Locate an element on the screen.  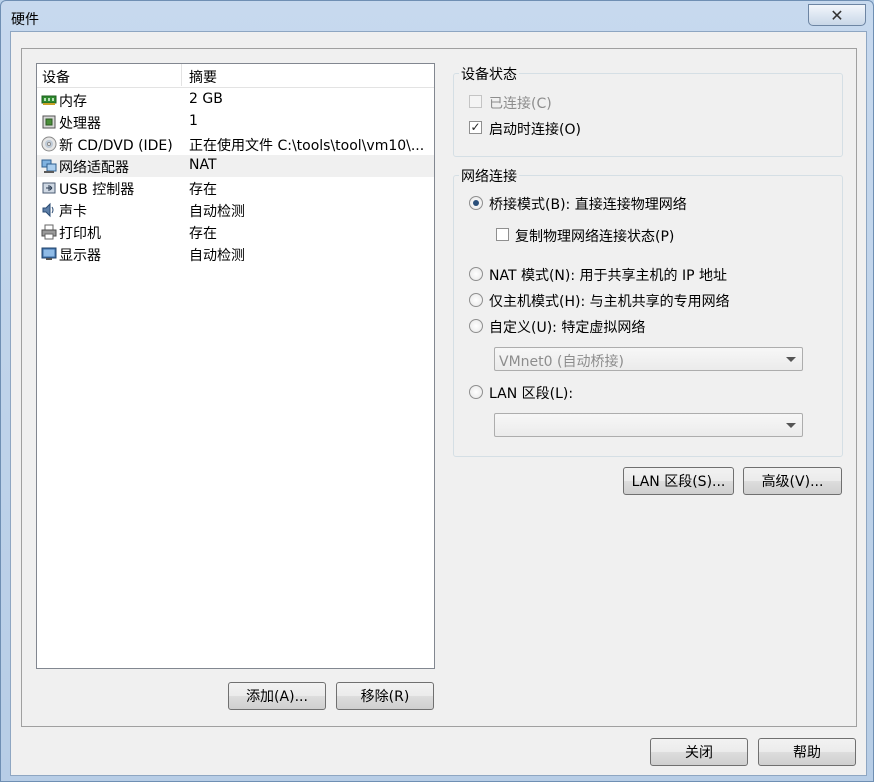
device-name: 打印机 is located at coordinates (80, 234).